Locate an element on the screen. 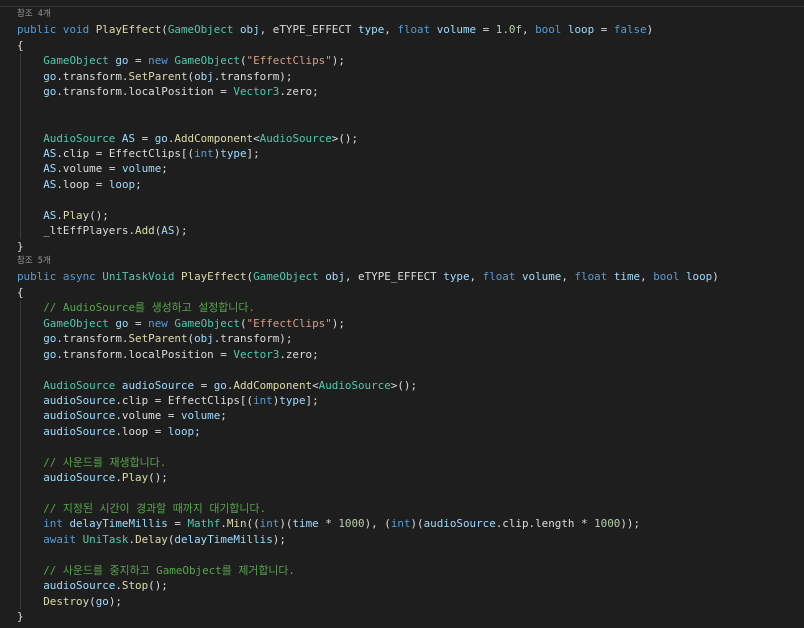 This screenshot has width=804, height=628. code-token: AS is located at coordinates (128, 138).